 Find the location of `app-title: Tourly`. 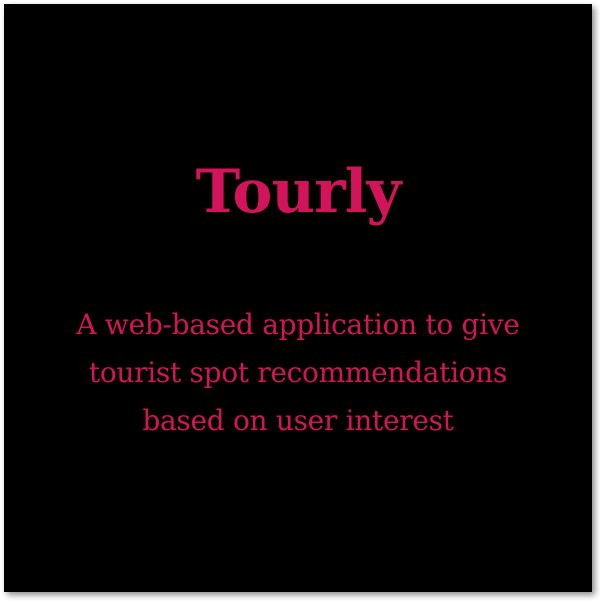

app-title: Tourly is located at coordinates (298, 192).